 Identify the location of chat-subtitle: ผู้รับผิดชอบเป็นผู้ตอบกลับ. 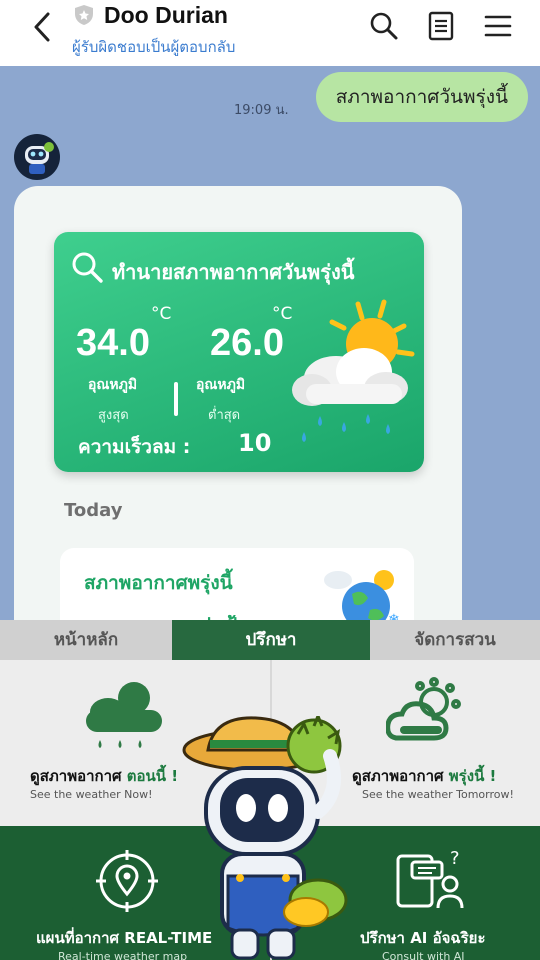
(154, 47).